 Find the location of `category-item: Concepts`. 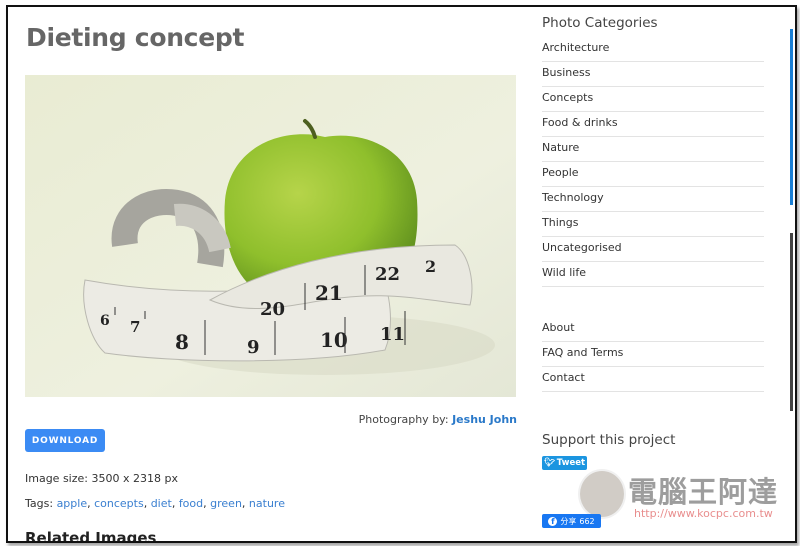

category-item: Concepts is located at coordinates (653, 99).